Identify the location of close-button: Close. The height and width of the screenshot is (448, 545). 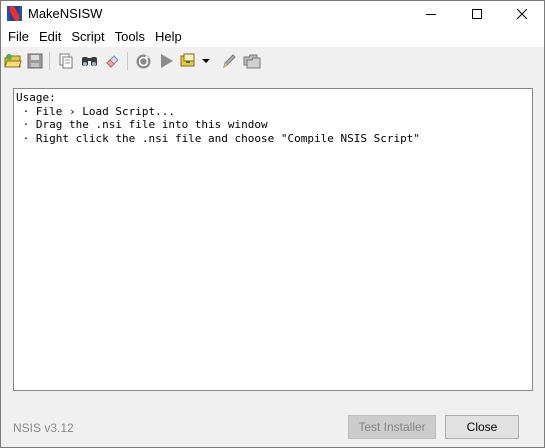
(482, 427).